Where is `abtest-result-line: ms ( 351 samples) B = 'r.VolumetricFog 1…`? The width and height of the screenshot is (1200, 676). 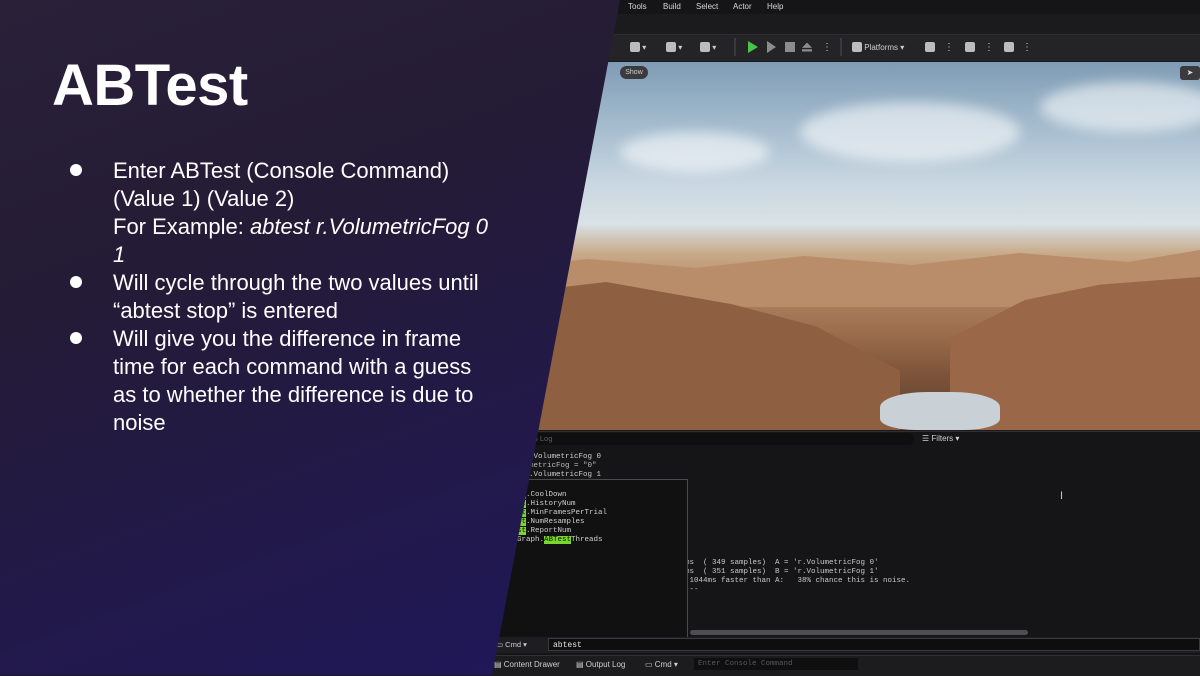 abtest-result-line: ms ( 351 samples) B = 'r.VolumetricFog 1… is located at coordinates (782, 572).